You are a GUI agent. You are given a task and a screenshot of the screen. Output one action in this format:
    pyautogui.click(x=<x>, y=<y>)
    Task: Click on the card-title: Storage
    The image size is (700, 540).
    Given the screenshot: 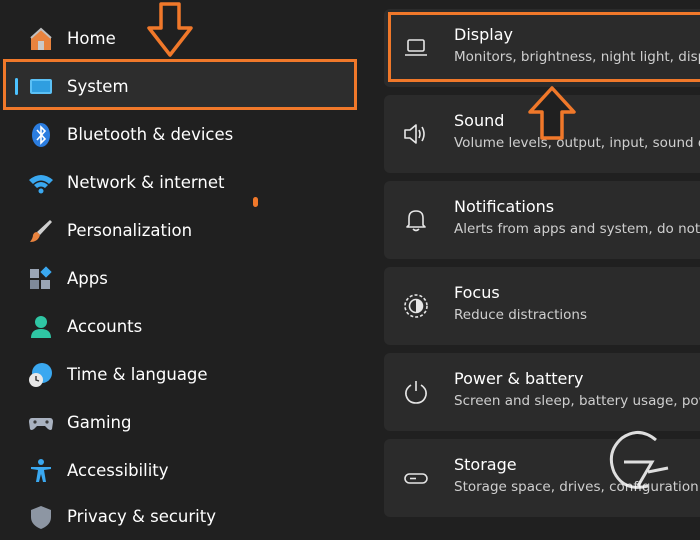 What is the action you would take?
    pyautogui.click(x=485, y=464)
    